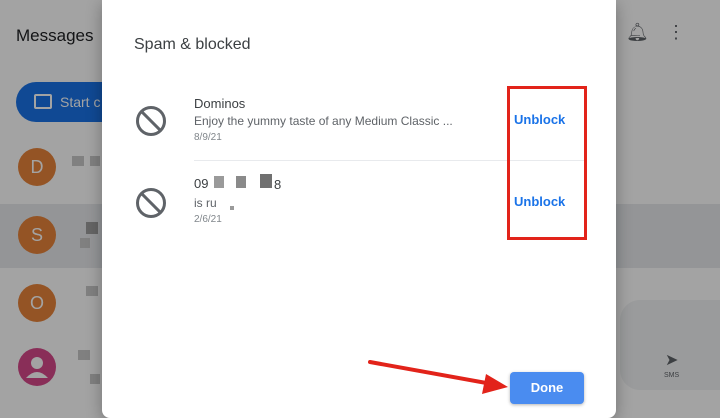  What do you see at coordinates (208, 137) in the screenshot?
I see `message-date: 8/9/21` at bounding box center [208, 137].